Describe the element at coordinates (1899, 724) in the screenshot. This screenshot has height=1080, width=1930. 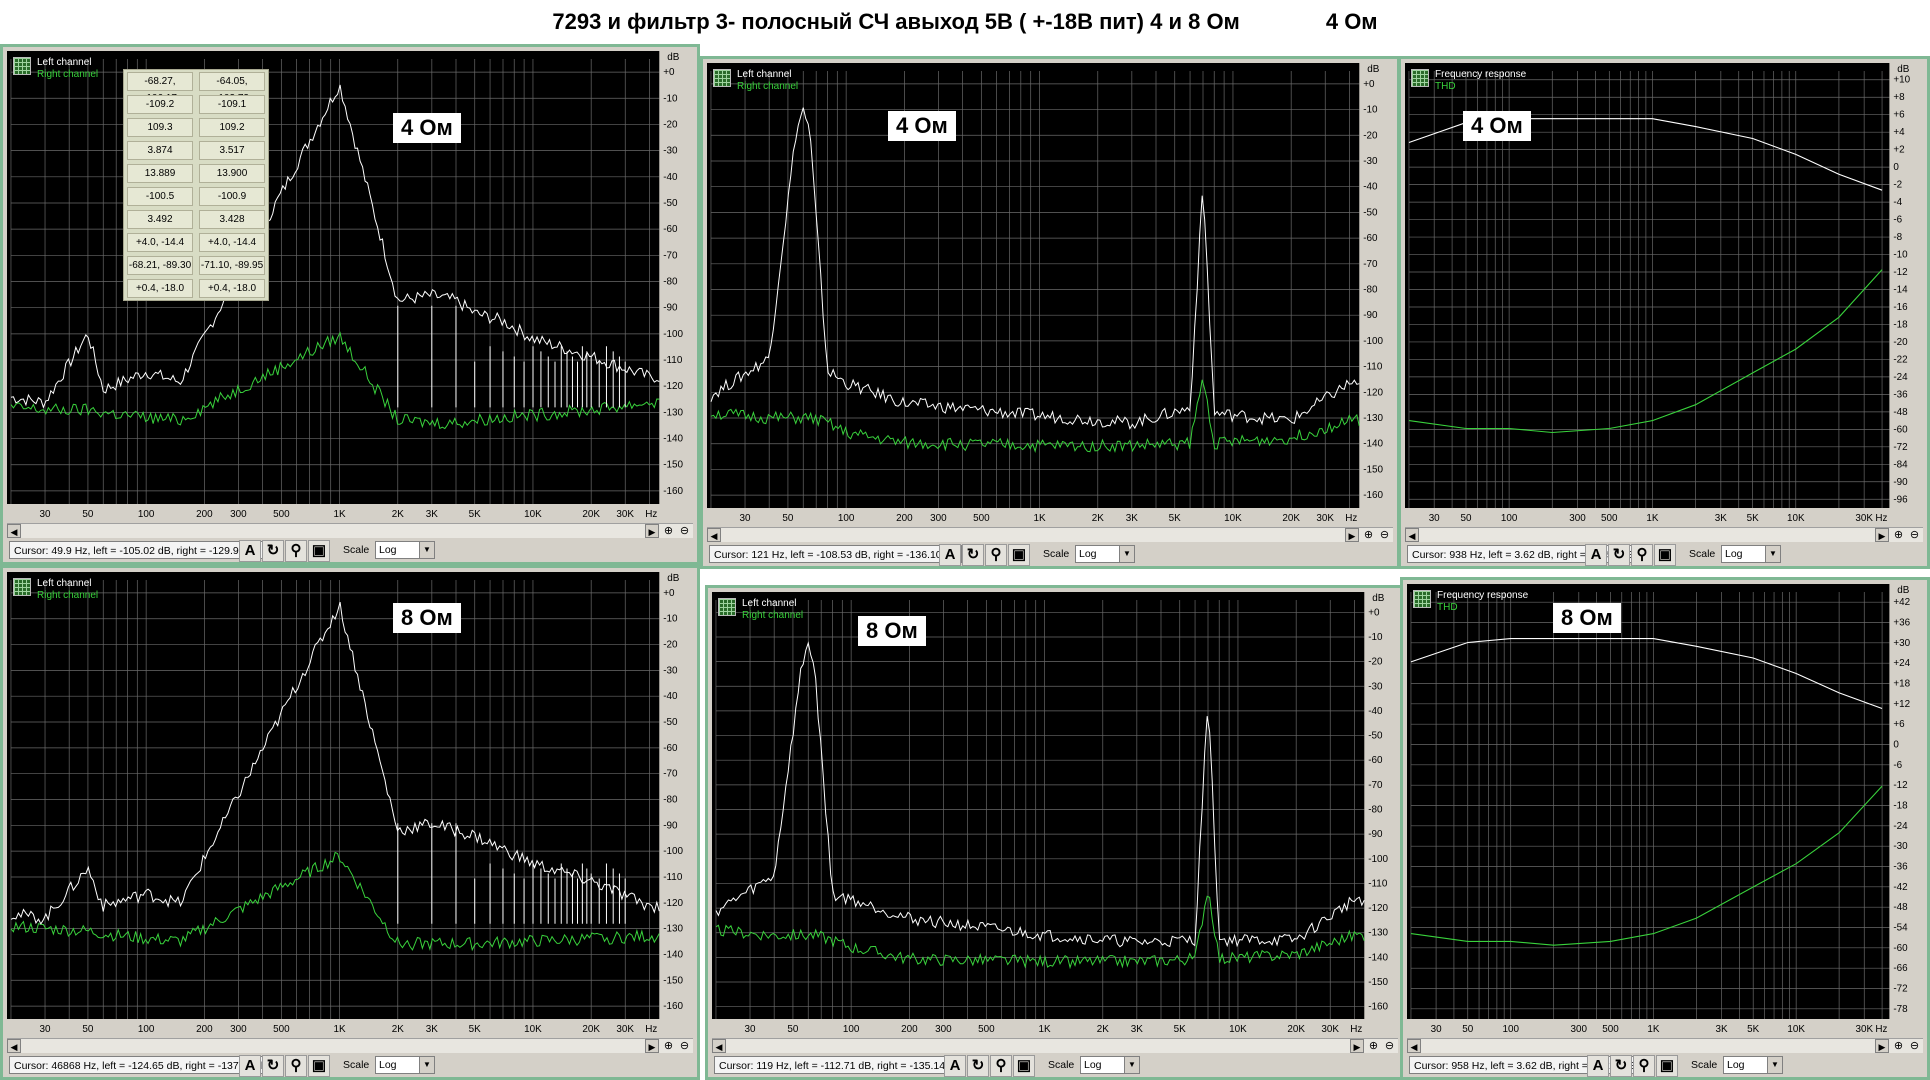
I see `y-tick-label: +6` at that location.